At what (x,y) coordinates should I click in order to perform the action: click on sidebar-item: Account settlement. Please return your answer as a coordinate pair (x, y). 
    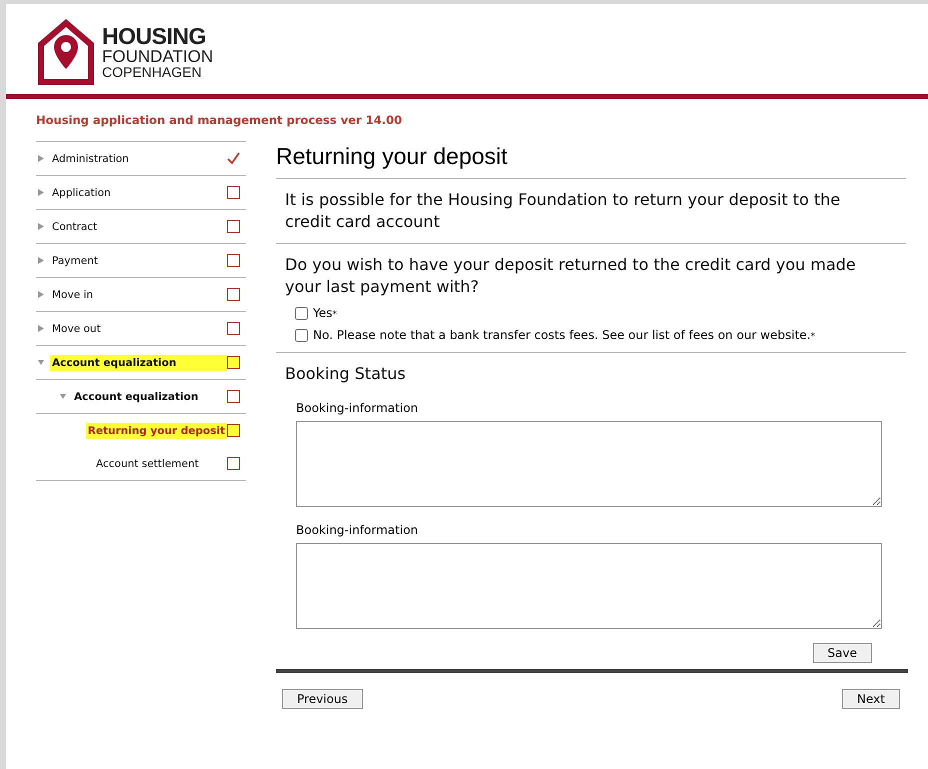
    Looking at the image, I should click on (160, 464).